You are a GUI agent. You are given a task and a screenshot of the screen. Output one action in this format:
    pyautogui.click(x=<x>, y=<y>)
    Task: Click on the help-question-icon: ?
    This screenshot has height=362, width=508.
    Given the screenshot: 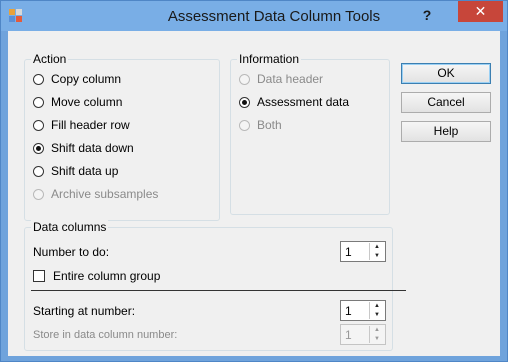 What is the action you would take?
    pyautogui.click(x=427, y=15)
    